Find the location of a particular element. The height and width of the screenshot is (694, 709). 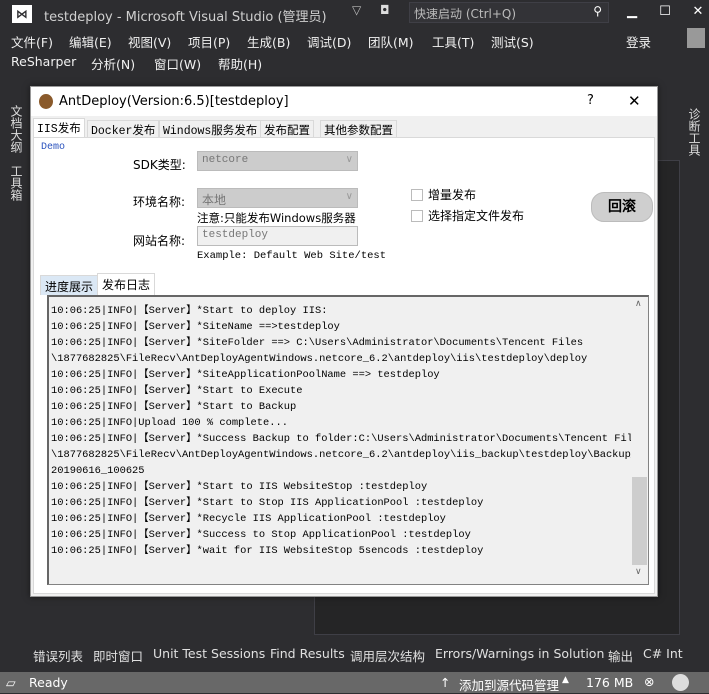

maximize-button: ☐ is located at coordinates (665, 11).